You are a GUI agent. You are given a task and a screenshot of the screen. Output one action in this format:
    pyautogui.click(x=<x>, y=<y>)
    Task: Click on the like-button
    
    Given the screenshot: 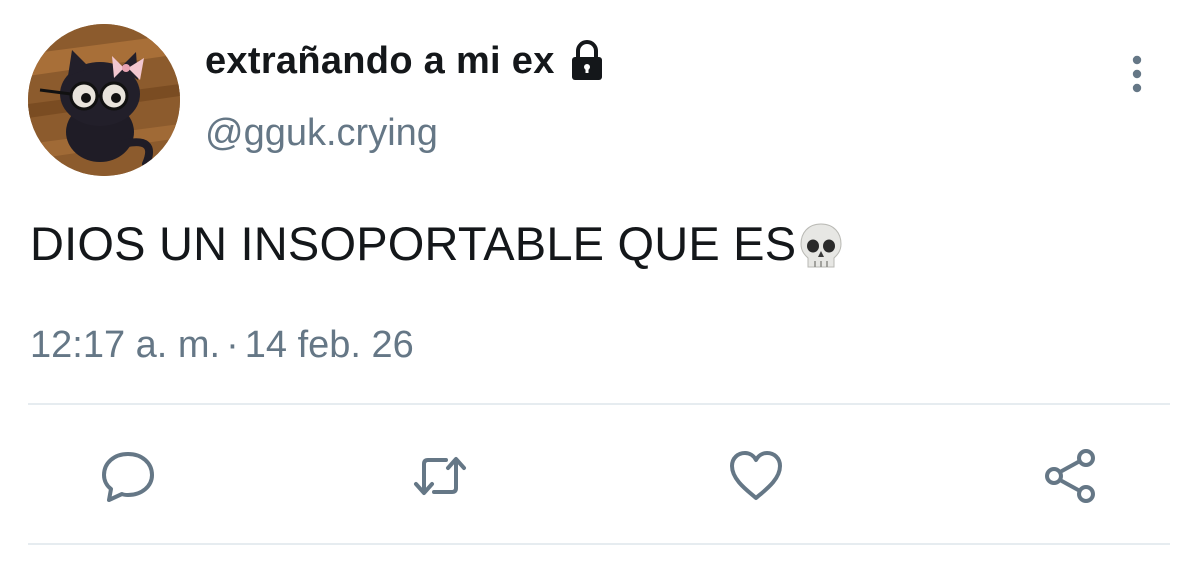 What is the action you would take?
    pyautogui.click(x=756, y=476)
    